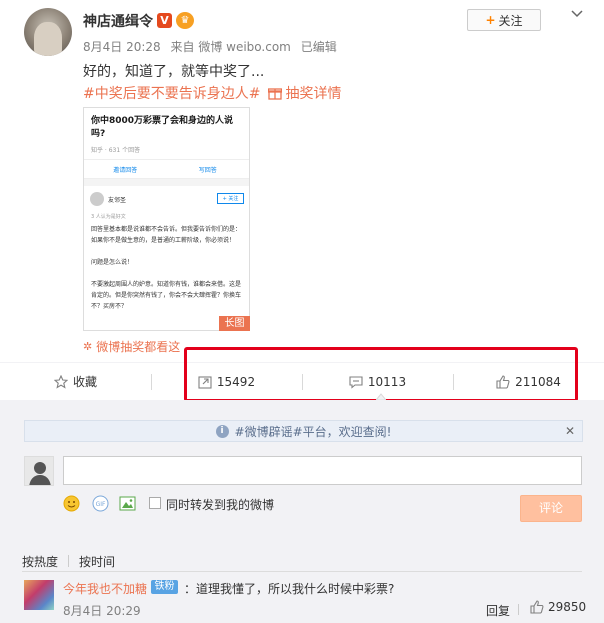  I want to click on post-date: 8月4日 20:28, so click(122, 47).